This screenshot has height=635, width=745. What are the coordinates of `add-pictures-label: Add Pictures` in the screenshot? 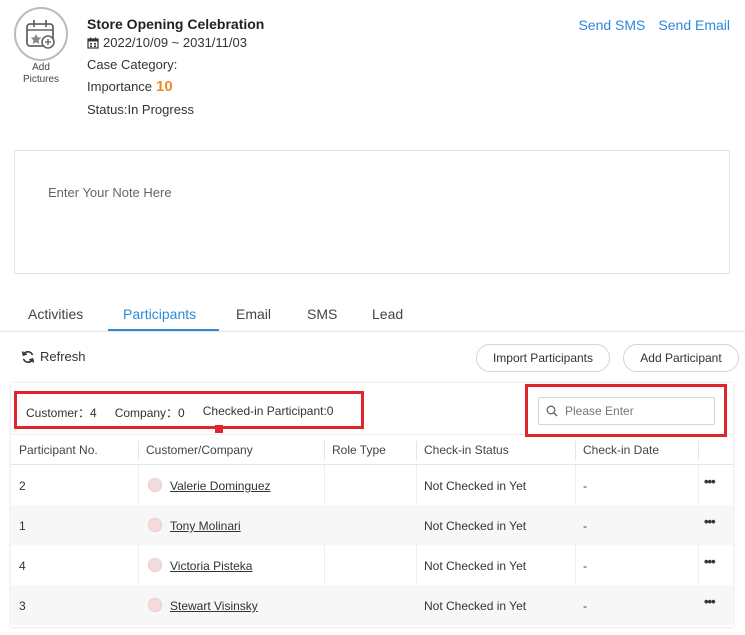 It's located at (41, 73).